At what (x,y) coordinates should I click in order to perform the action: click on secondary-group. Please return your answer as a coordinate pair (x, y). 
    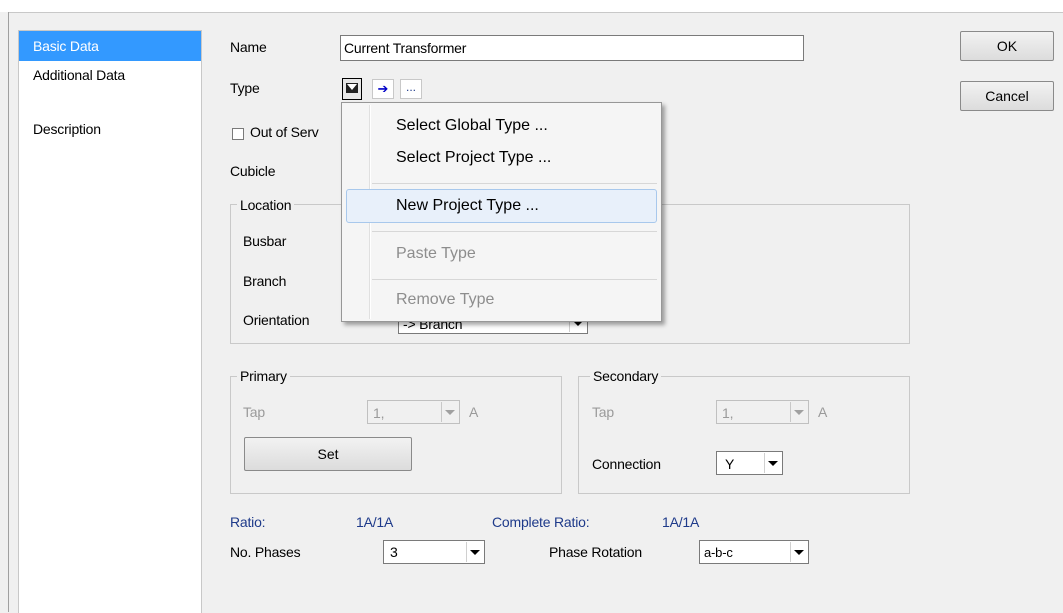
    Looking at the image, I should click on (744, 435).